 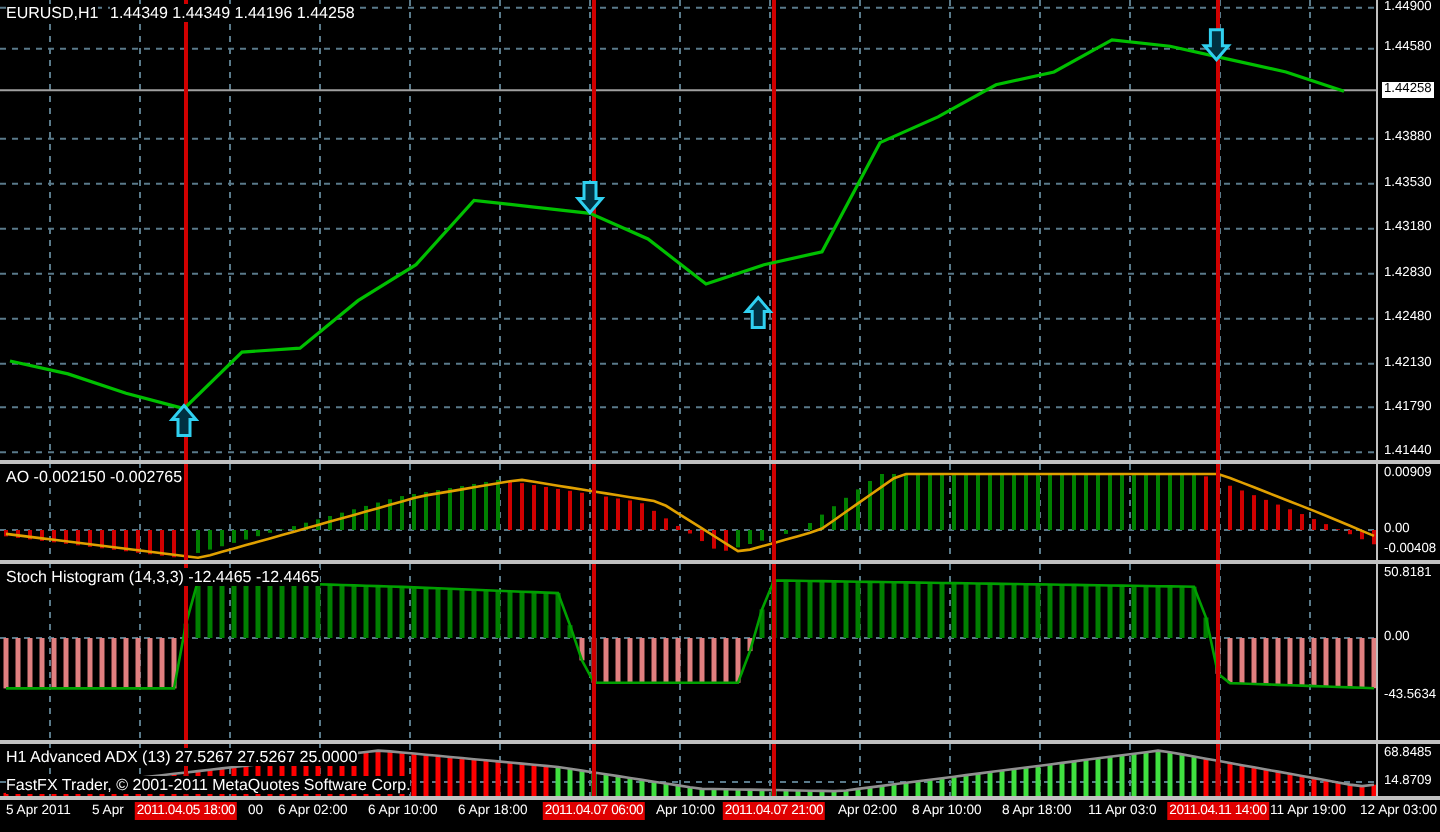 What do you see at coordinates (163, 577) in the screenshot?
I see `indicator-header: Stoch Histogram (14,3,3) -12.4465 -12.4465` at bounding box center [163, 577].